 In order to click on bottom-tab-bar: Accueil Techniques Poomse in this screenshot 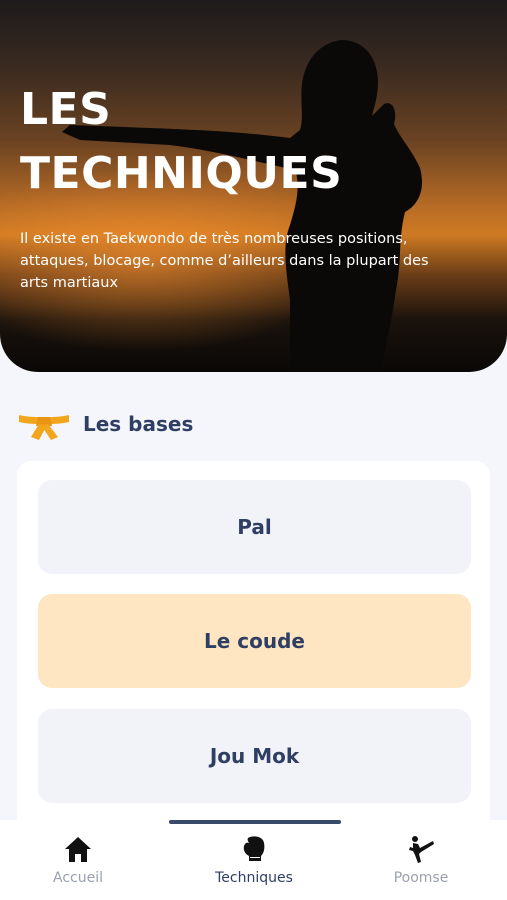, I will do `click(253, 860)`.